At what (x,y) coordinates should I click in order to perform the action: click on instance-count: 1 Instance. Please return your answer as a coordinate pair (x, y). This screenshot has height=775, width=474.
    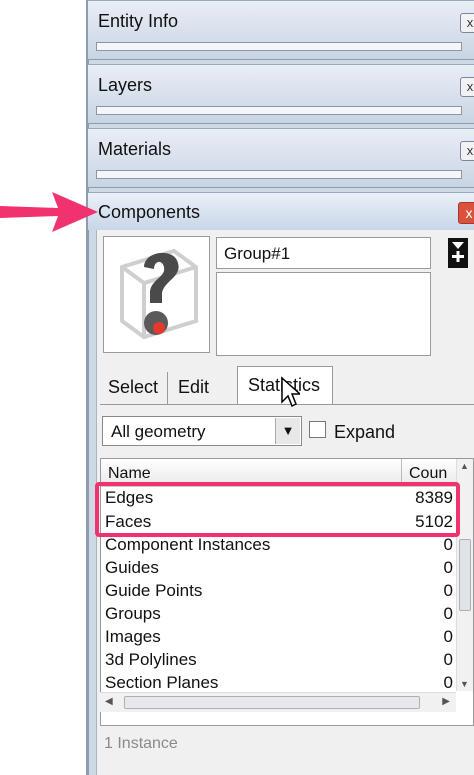
    Looking at the image, I should click on (141, 743).